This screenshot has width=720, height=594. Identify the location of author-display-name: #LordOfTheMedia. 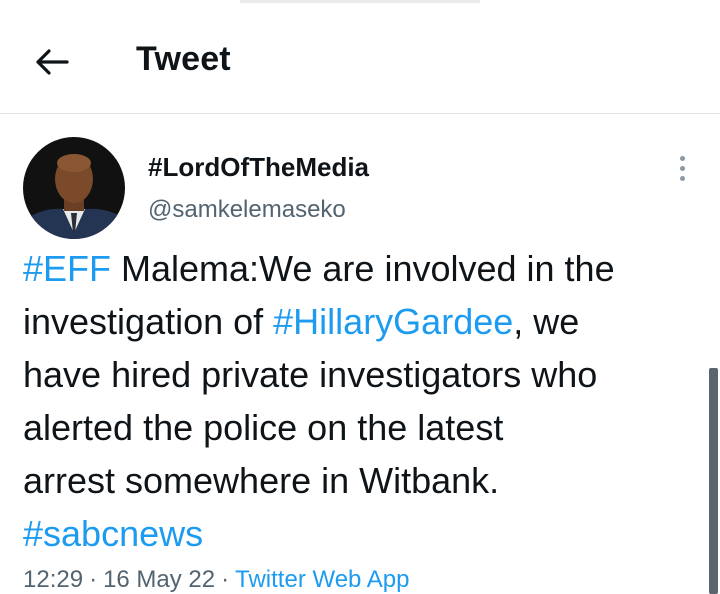
(258, 167).